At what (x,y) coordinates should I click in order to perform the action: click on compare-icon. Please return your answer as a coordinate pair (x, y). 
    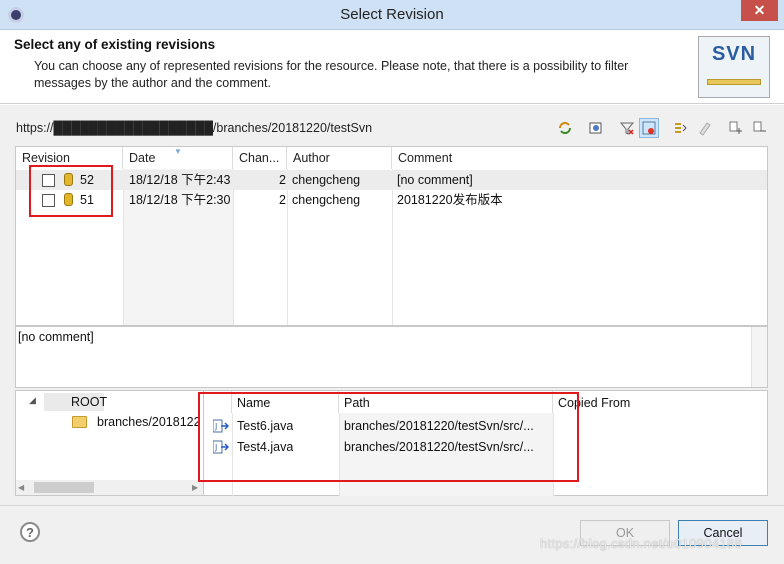
    Looking at the image, I should click on (596, 128).